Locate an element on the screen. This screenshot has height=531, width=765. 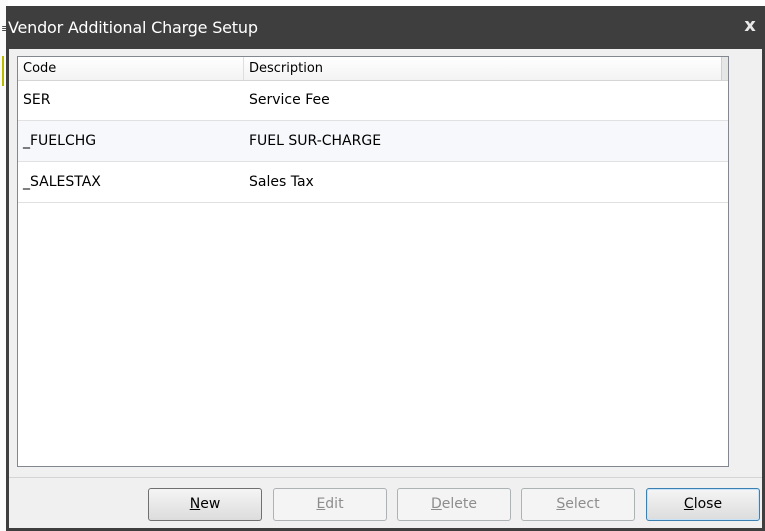
new-button-accesskey: N is located at coordinates (195, 504).